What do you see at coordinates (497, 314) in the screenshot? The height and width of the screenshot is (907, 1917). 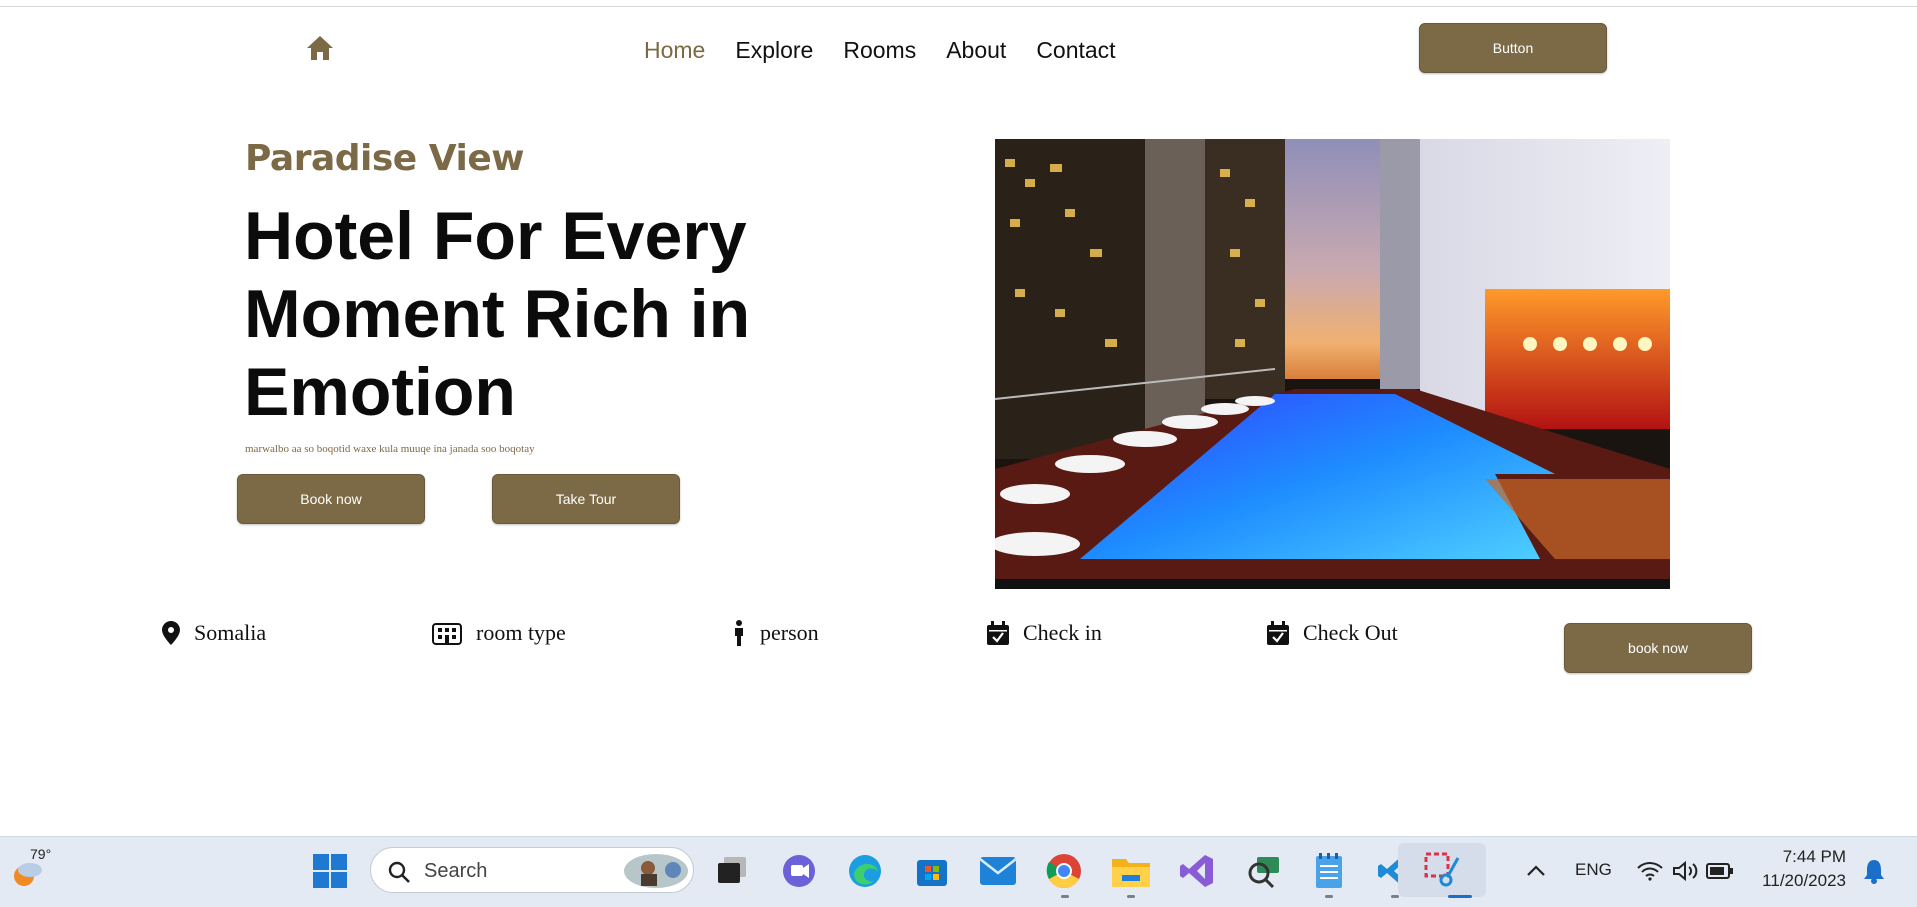 I see `hero-headline: Hotel For Every Moment Rich in Emotion` at bounding box center [497, 314].